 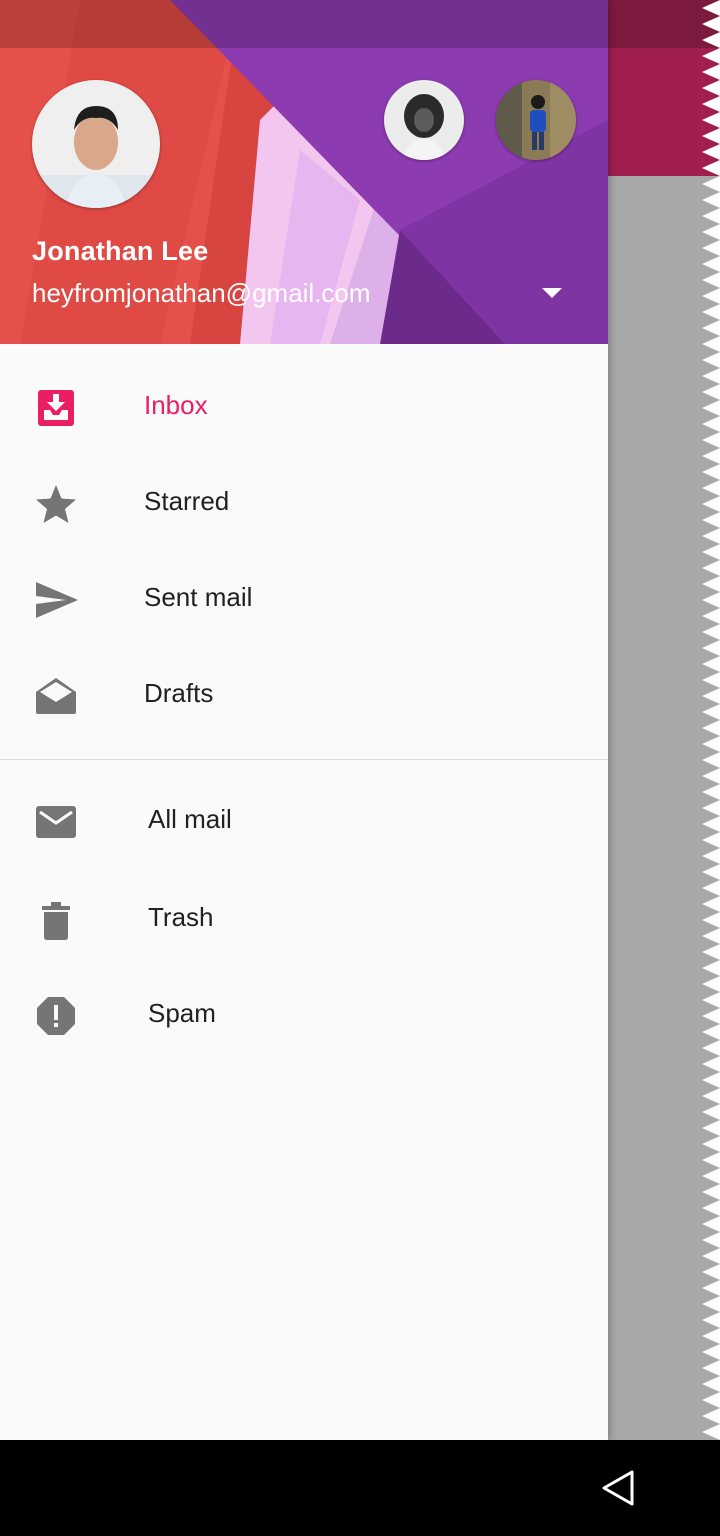 What do you see at coordinates (182, 1013) in the screenshot?
I see `nav-label-spam: Spam` at bounding box center [182, 1013].